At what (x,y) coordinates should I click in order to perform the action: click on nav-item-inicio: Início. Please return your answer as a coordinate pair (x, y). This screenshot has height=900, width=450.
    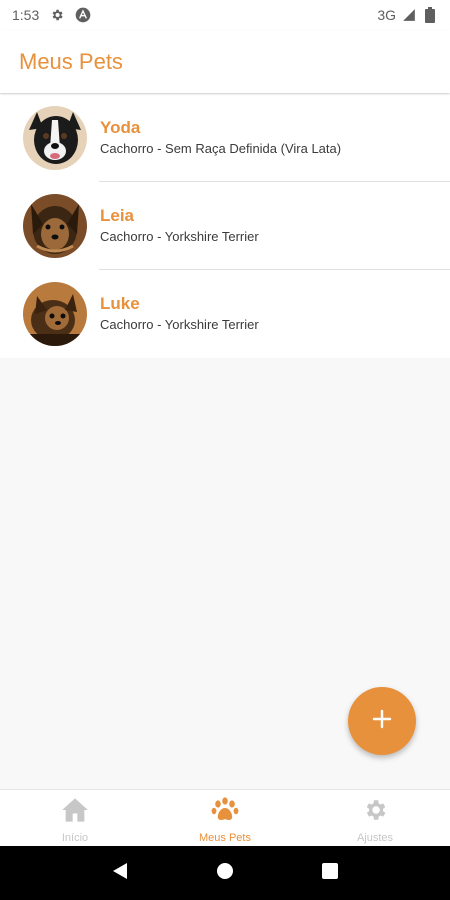
    Looking at the image, I should click on (75, 818).